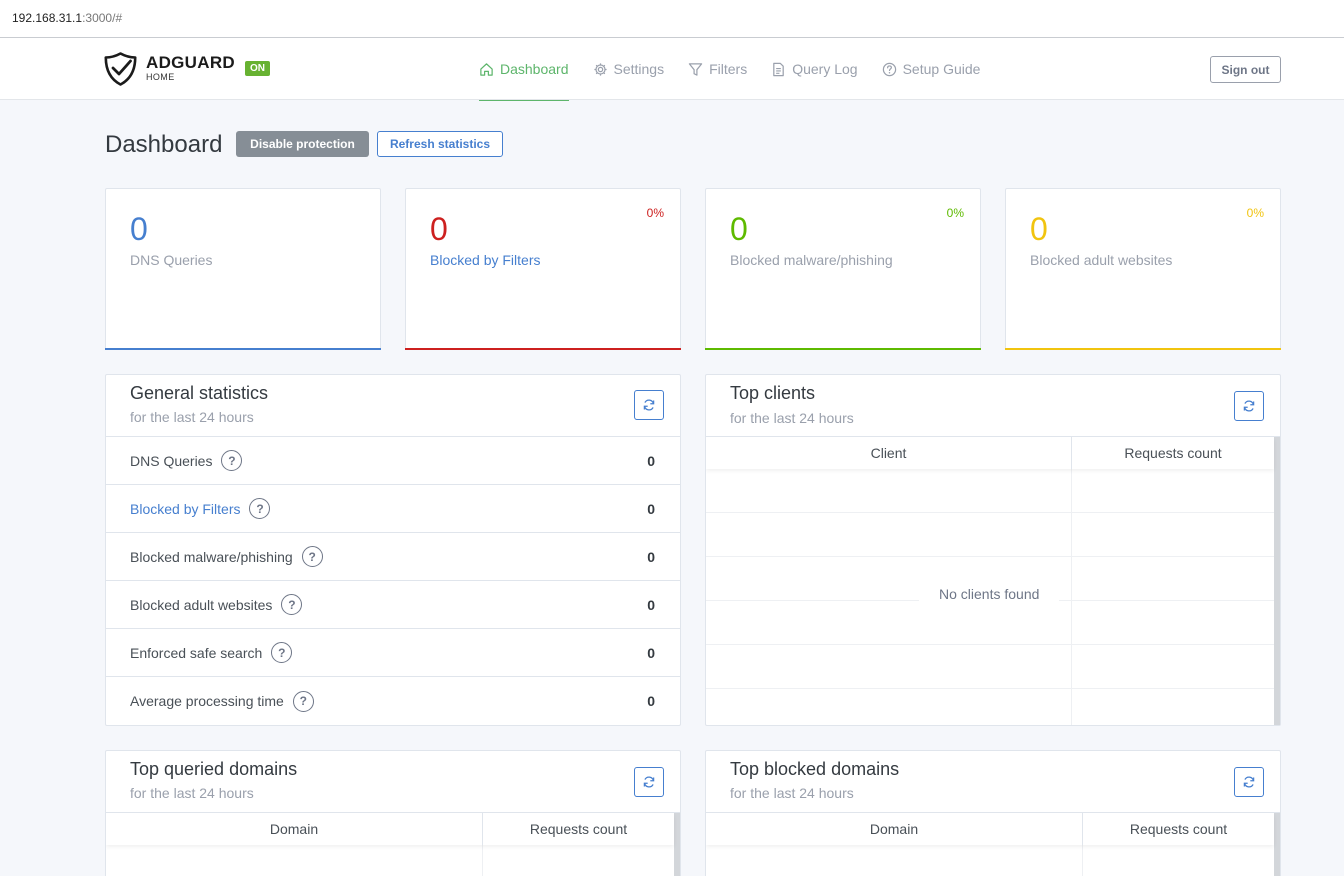 The width and height of the screenshot is (1344, 876). I want to click on stat-card-blocked-malware: 0 Blocked malware/phishing 0%, so click(843, 269).